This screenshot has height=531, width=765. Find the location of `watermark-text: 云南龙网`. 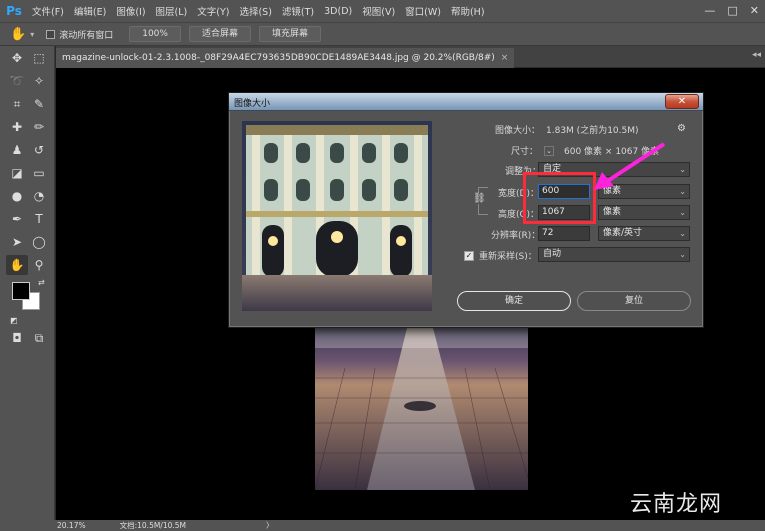

watermark-text: 云南龙网 is located at coordinates (676, 504).